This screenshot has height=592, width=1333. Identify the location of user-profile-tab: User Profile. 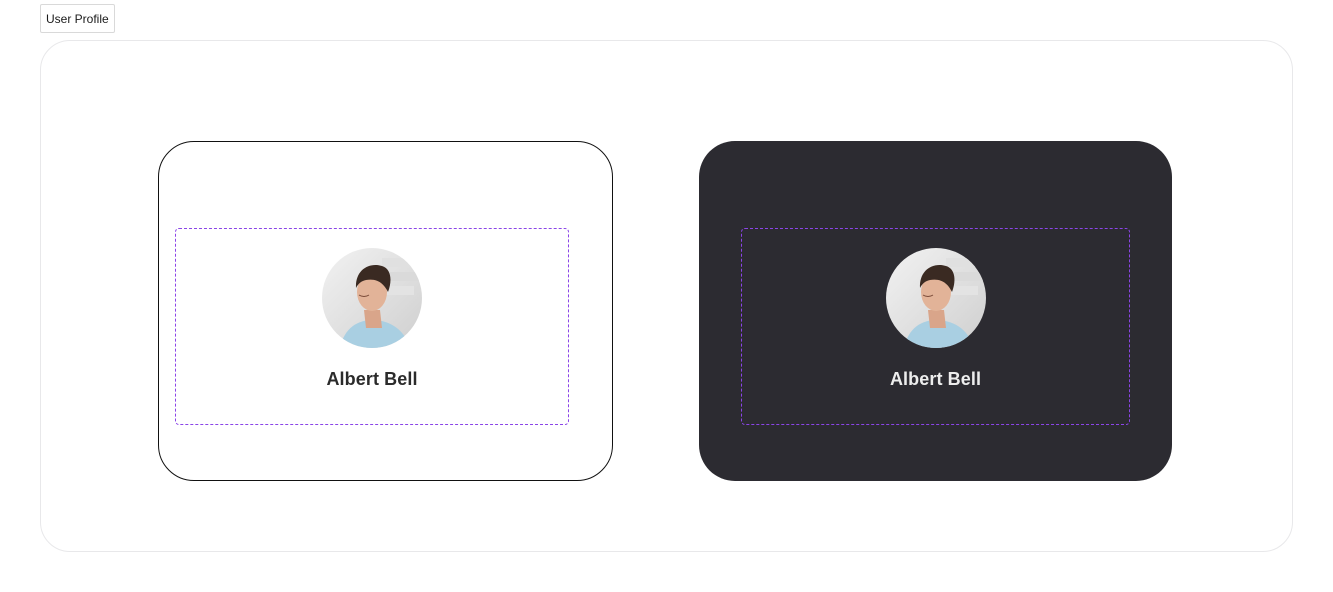
(77, 18).